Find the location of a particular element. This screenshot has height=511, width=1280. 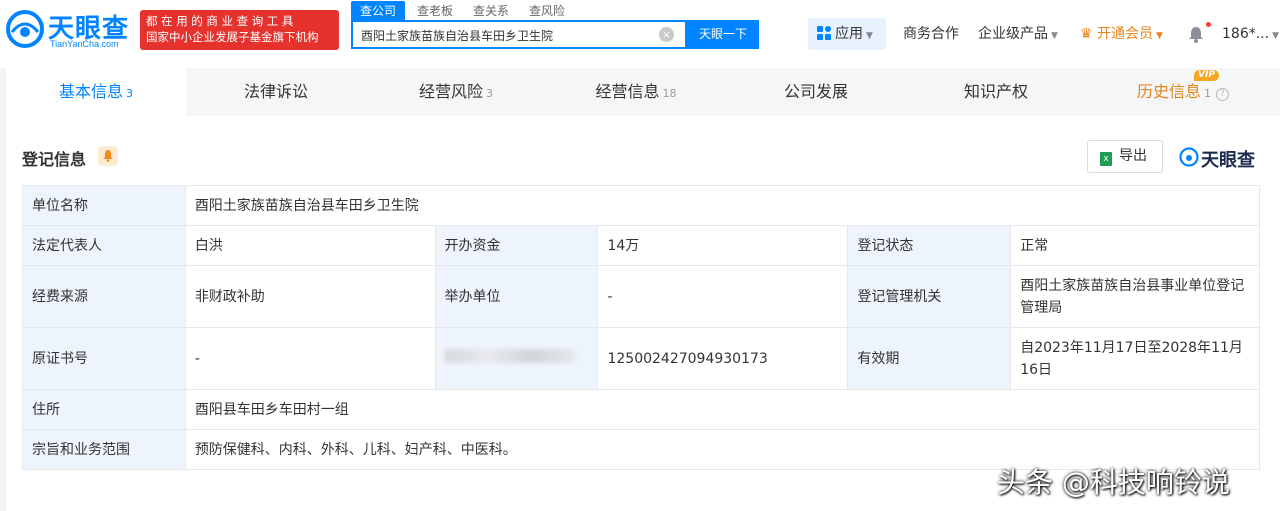

tab-label: 经营信息 is located at coordinates (627, 91).